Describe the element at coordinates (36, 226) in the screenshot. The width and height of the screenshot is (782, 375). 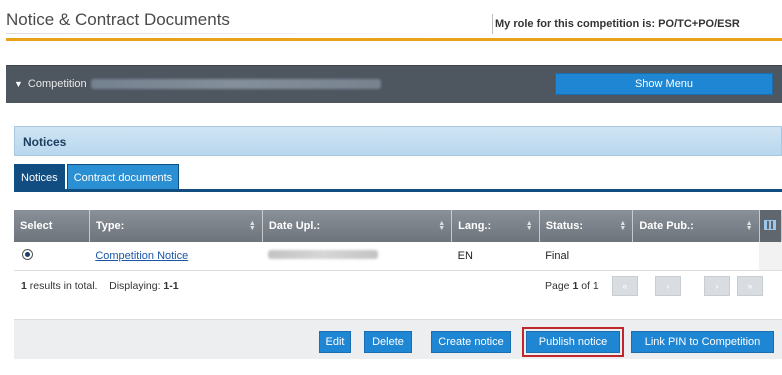
I see `column-header-label: Select` at that location.